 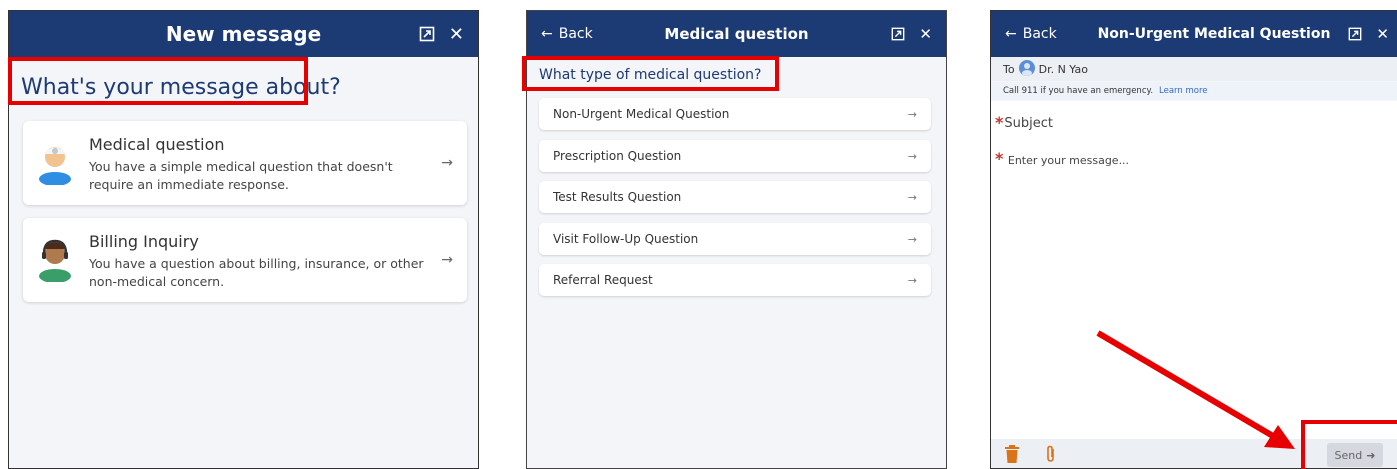 I want to click on header: ← Back Non-Urgent Medical Question ✕, so click(x=1194, y=34).